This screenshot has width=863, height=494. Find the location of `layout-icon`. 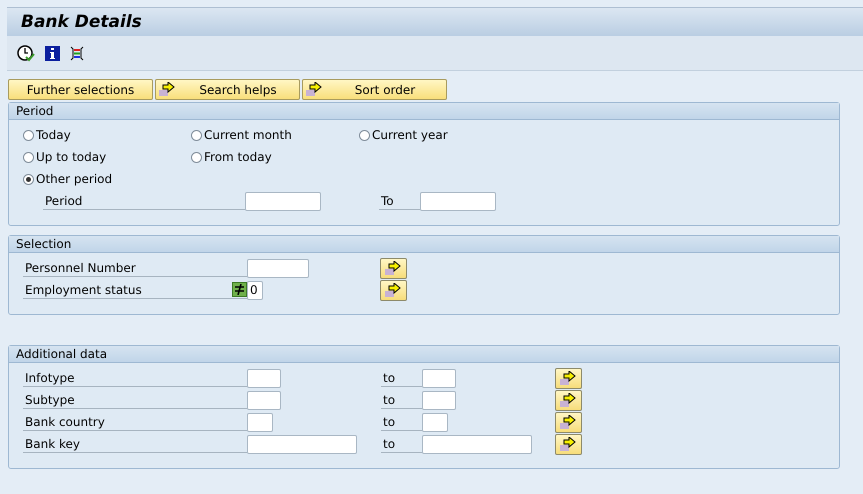

layout-icon is located at coordinates (77, 53).